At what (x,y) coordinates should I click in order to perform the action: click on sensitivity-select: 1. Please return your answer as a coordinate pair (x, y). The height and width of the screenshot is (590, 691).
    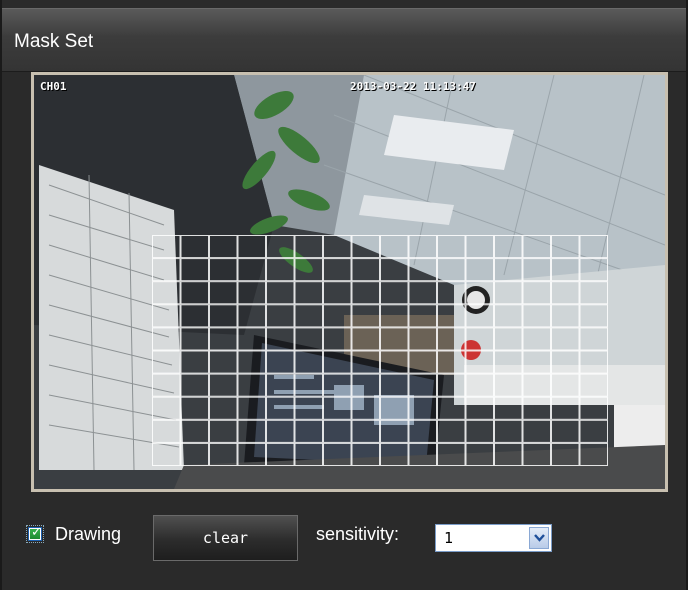
    Looking at the image, I should click on (493, 538).